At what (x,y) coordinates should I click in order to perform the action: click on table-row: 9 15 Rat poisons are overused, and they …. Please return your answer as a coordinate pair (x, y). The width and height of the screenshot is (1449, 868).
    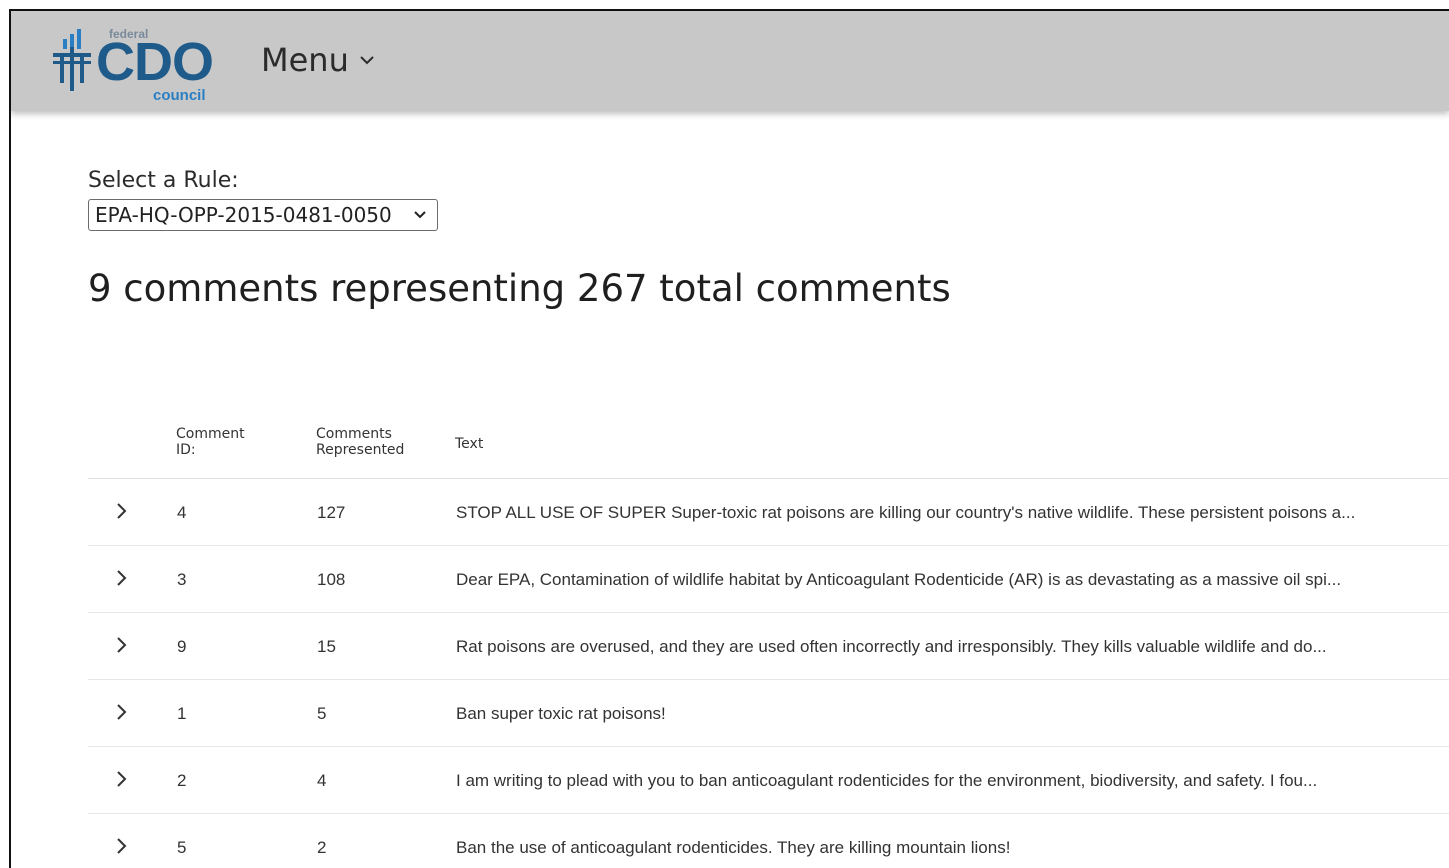
    Looking at the image, I should click on (768, 646).